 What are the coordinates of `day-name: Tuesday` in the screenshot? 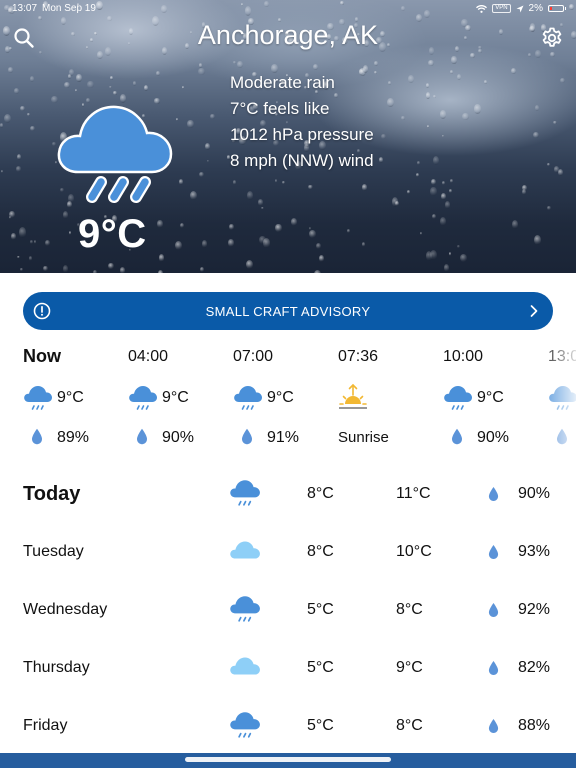 It's located at (53, 551).